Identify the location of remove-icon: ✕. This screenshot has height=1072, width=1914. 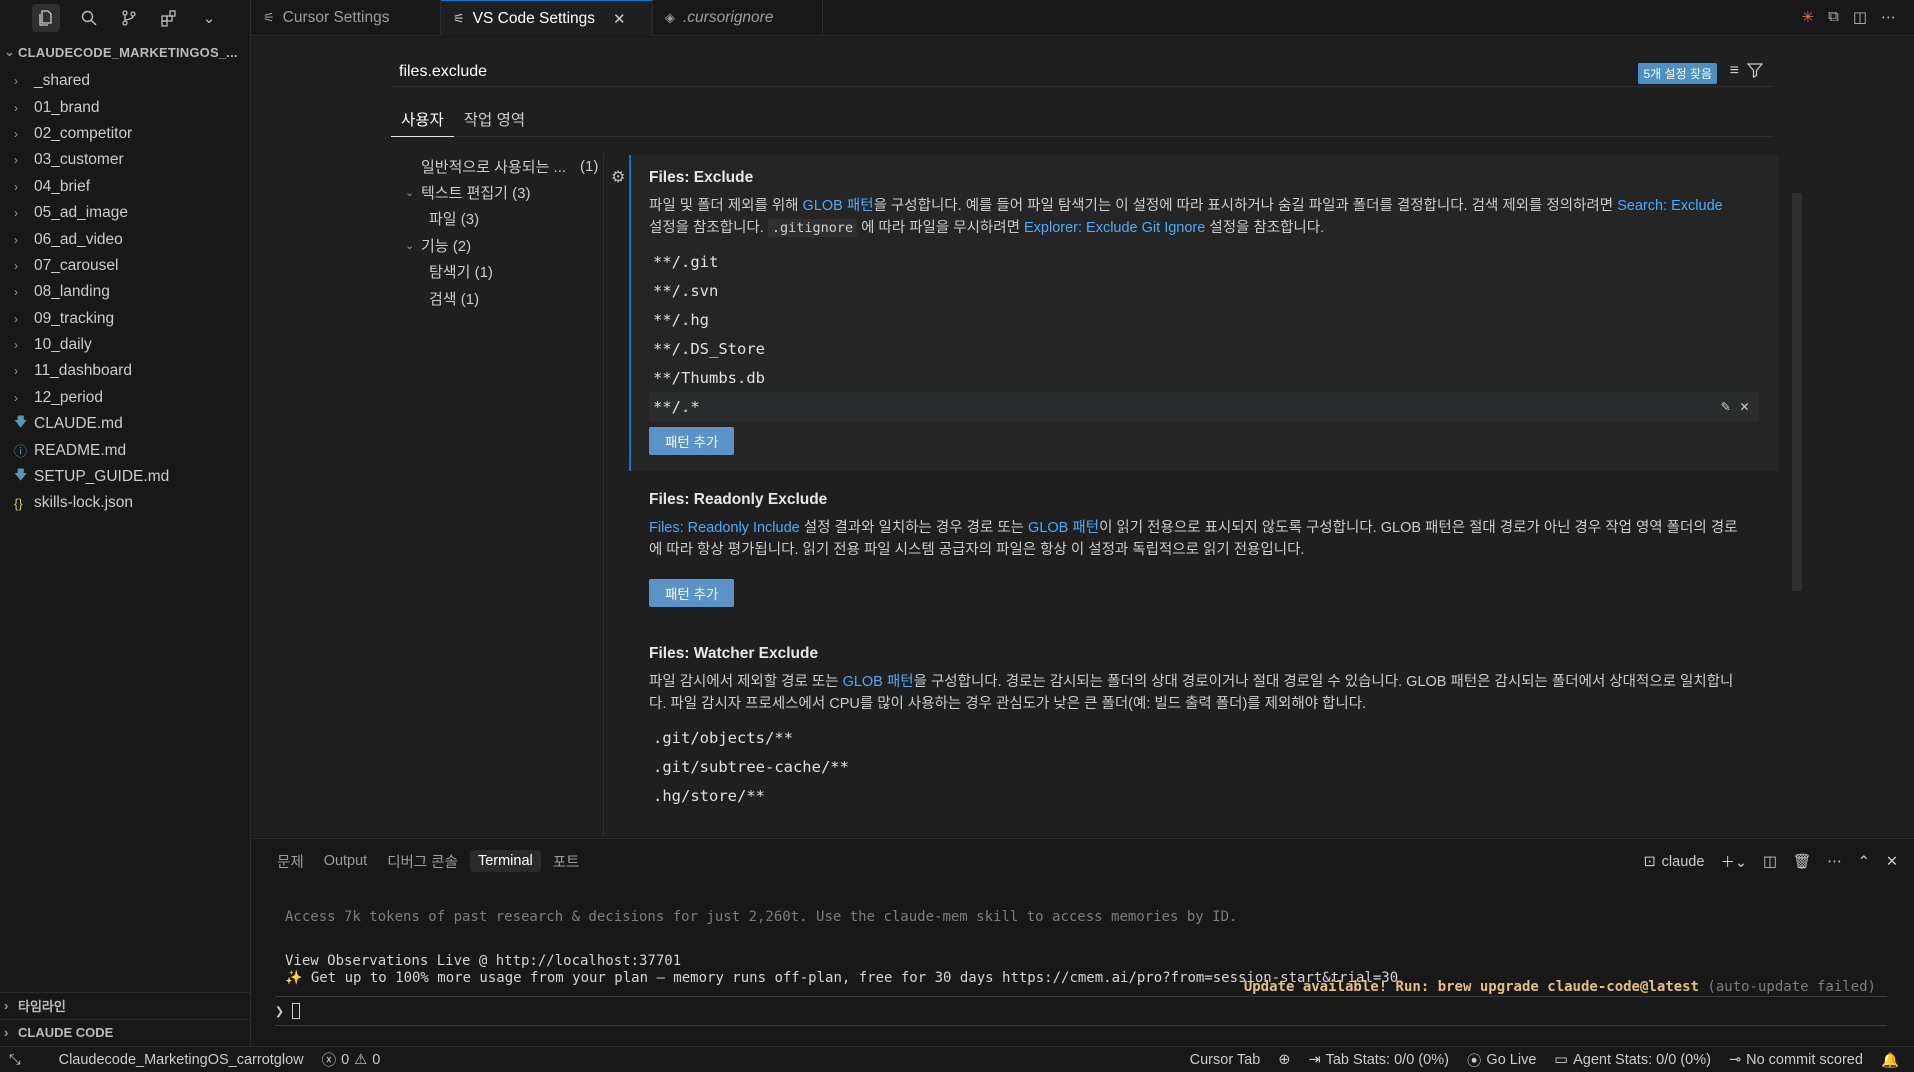
(1744, 406).